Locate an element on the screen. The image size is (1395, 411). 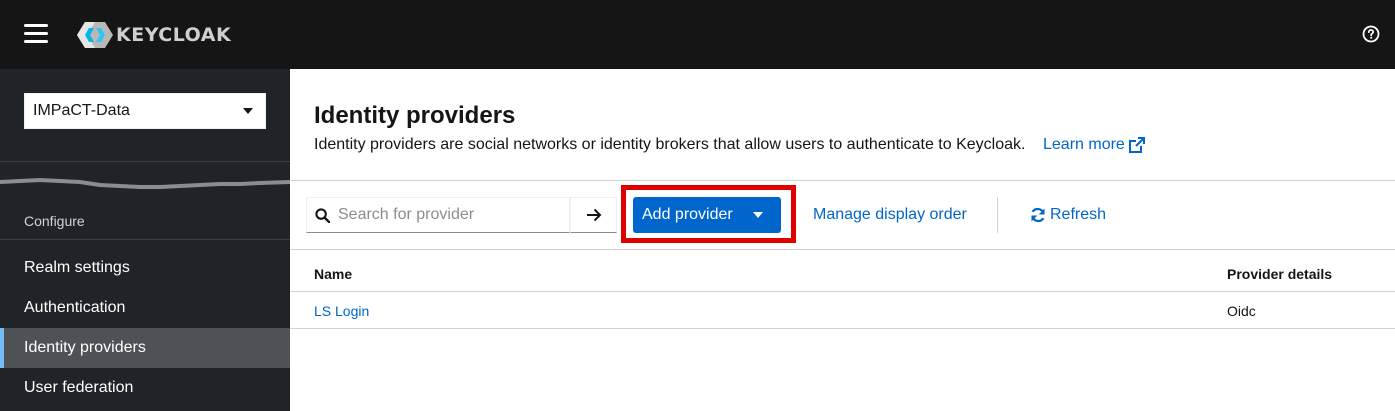
add-provider-label: Add provider is located at coordinates (687, 214).